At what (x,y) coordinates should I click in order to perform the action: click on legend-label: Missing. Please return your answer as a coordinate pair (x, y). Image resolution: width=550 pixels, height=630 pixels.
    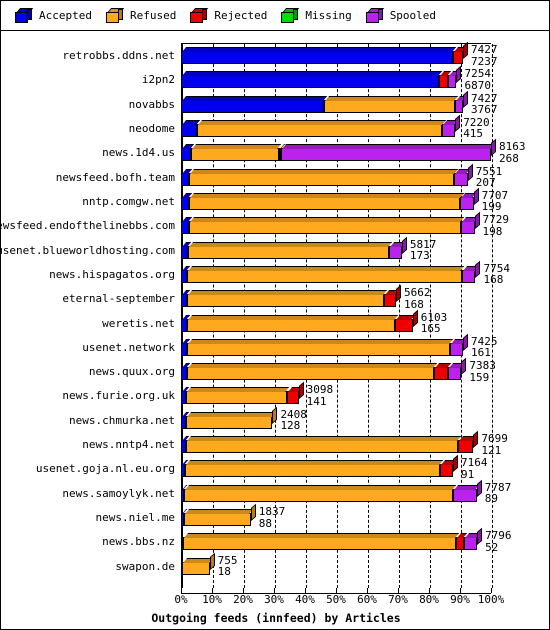
    Looking at the image, I should click on (328, 15).